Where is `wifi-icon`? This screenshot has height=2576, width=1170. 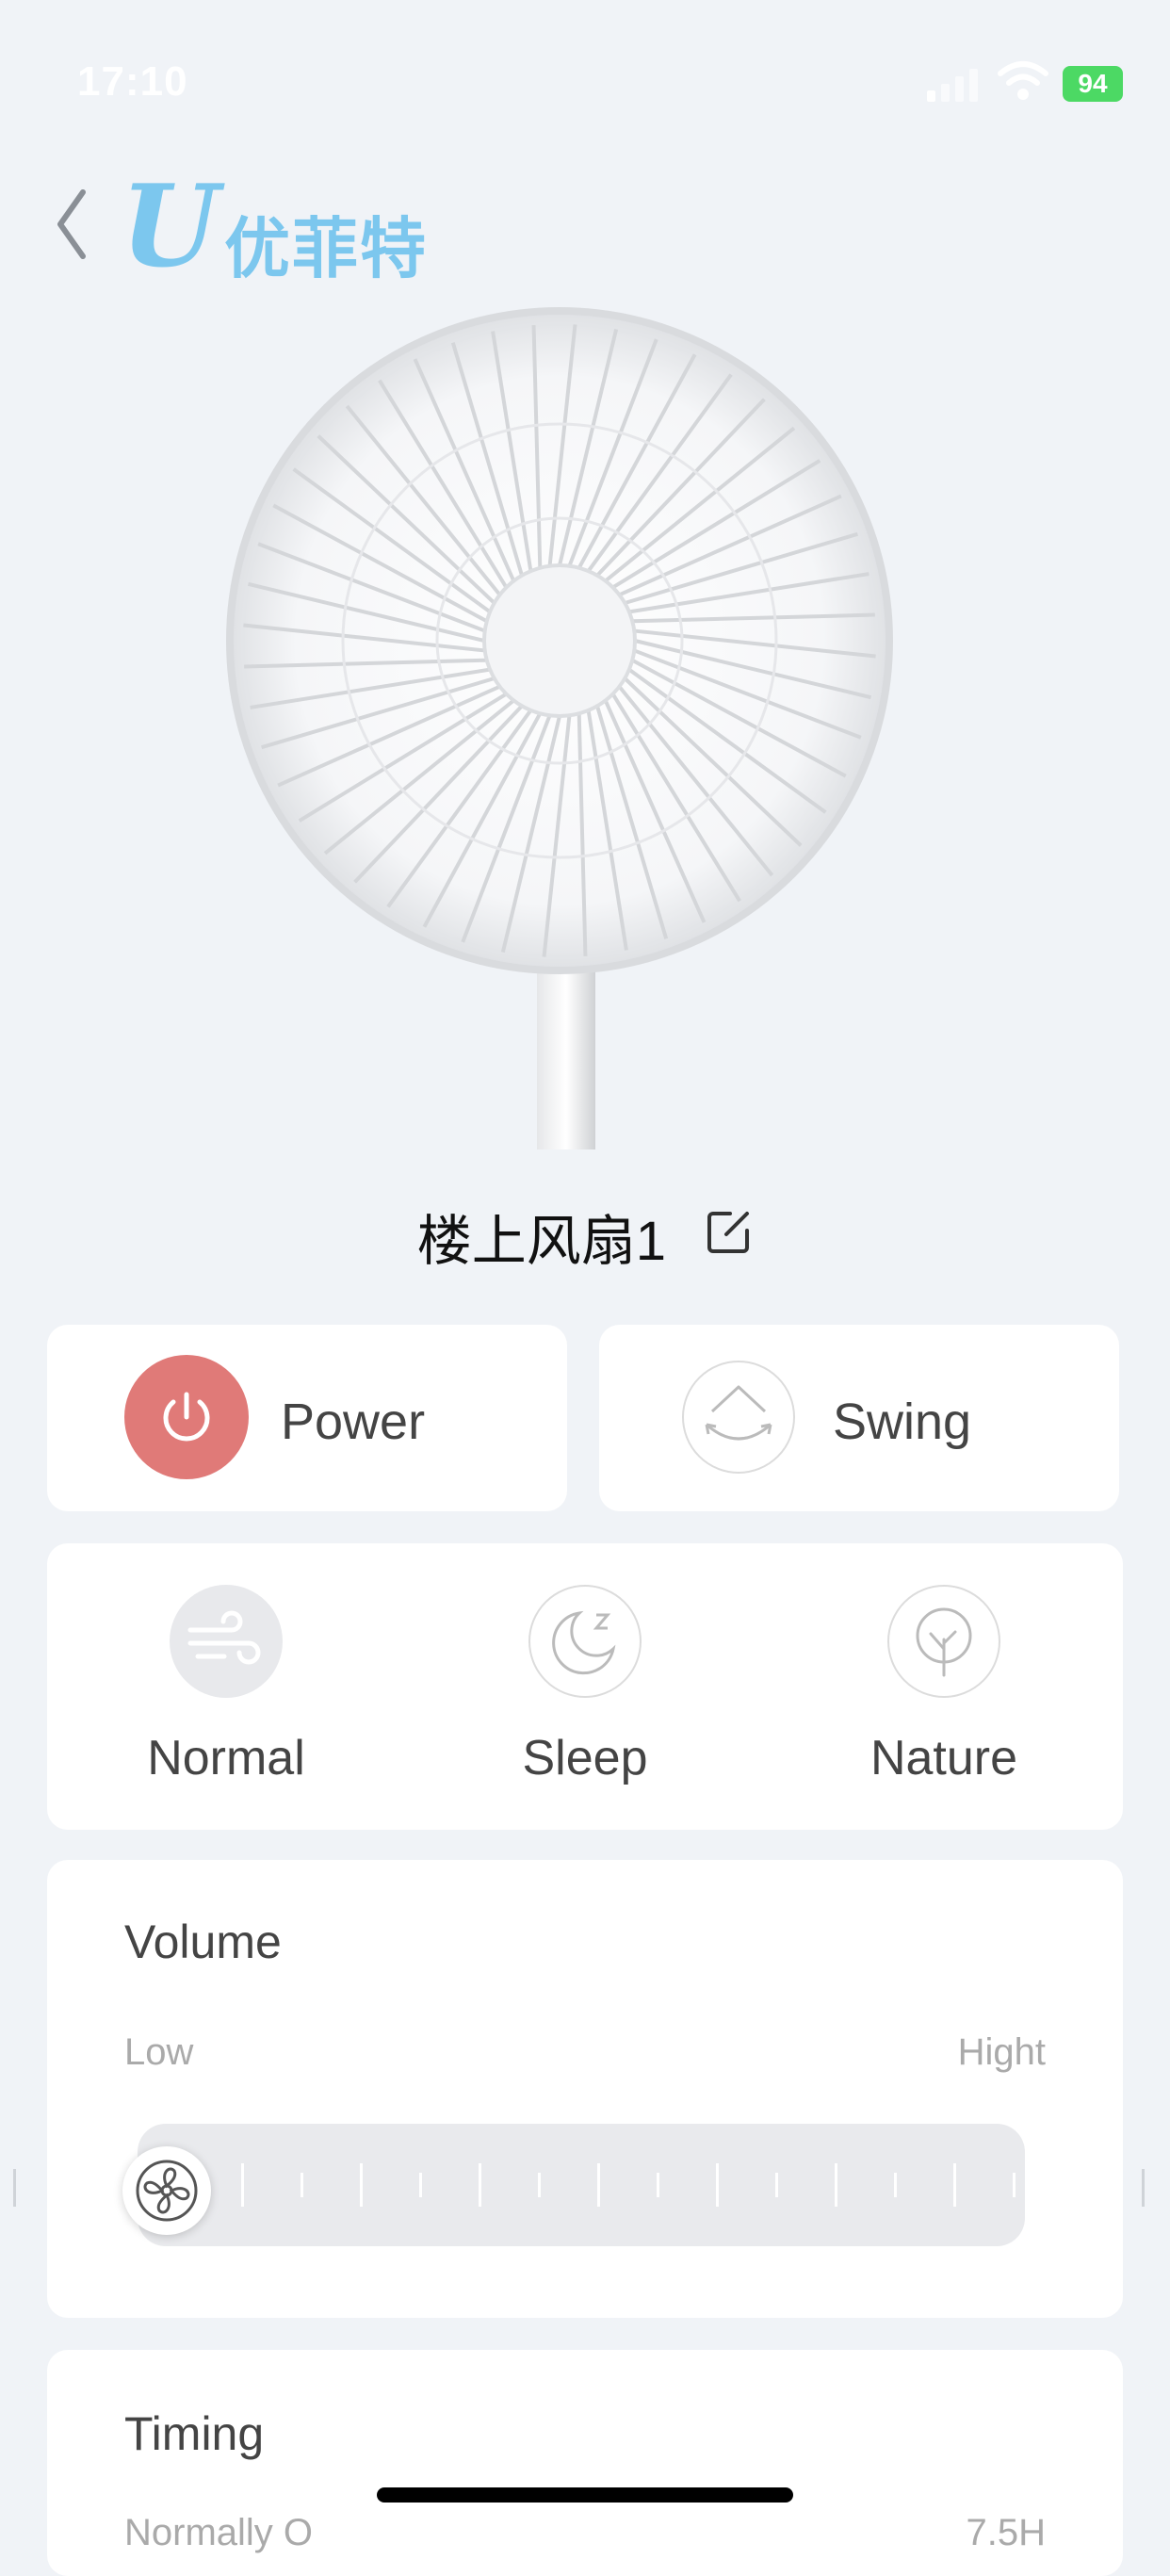
wifi-icon is located at coordinates (1023, 83).